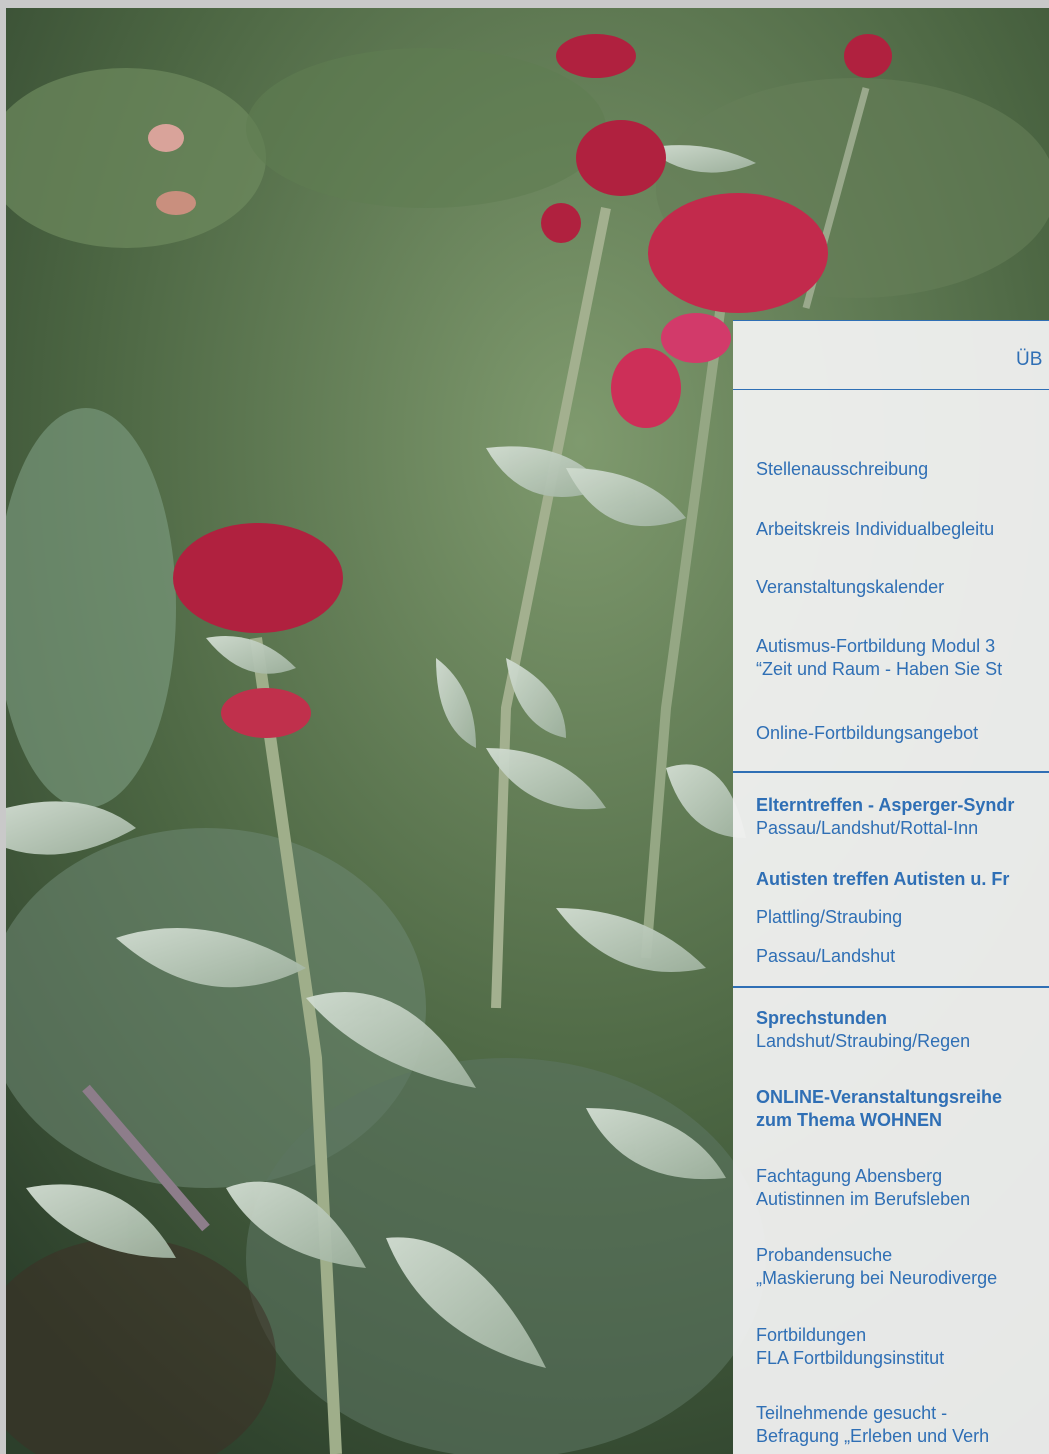 This screenshot has width=1049, height=1454. Describe the element at coordinates (825, 956) in the screenshot. I see `link-passau-landshut: Passau/Landshut` at that location.